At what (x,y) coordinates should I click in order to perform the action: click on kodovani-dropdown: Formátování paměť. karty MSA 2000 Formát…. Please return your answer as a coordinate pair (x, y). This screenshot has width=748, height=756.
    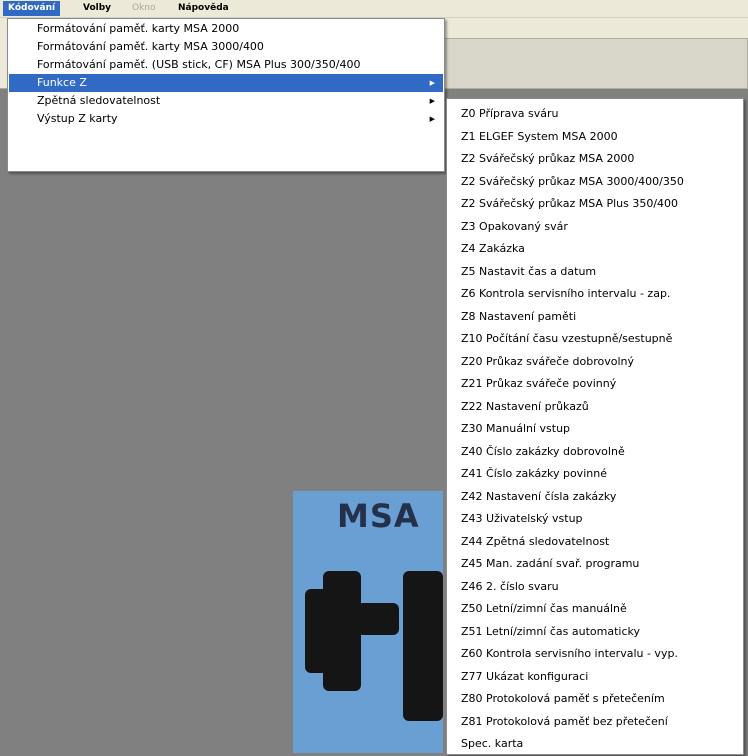
    Looking at the image, I should click on (226, 95).